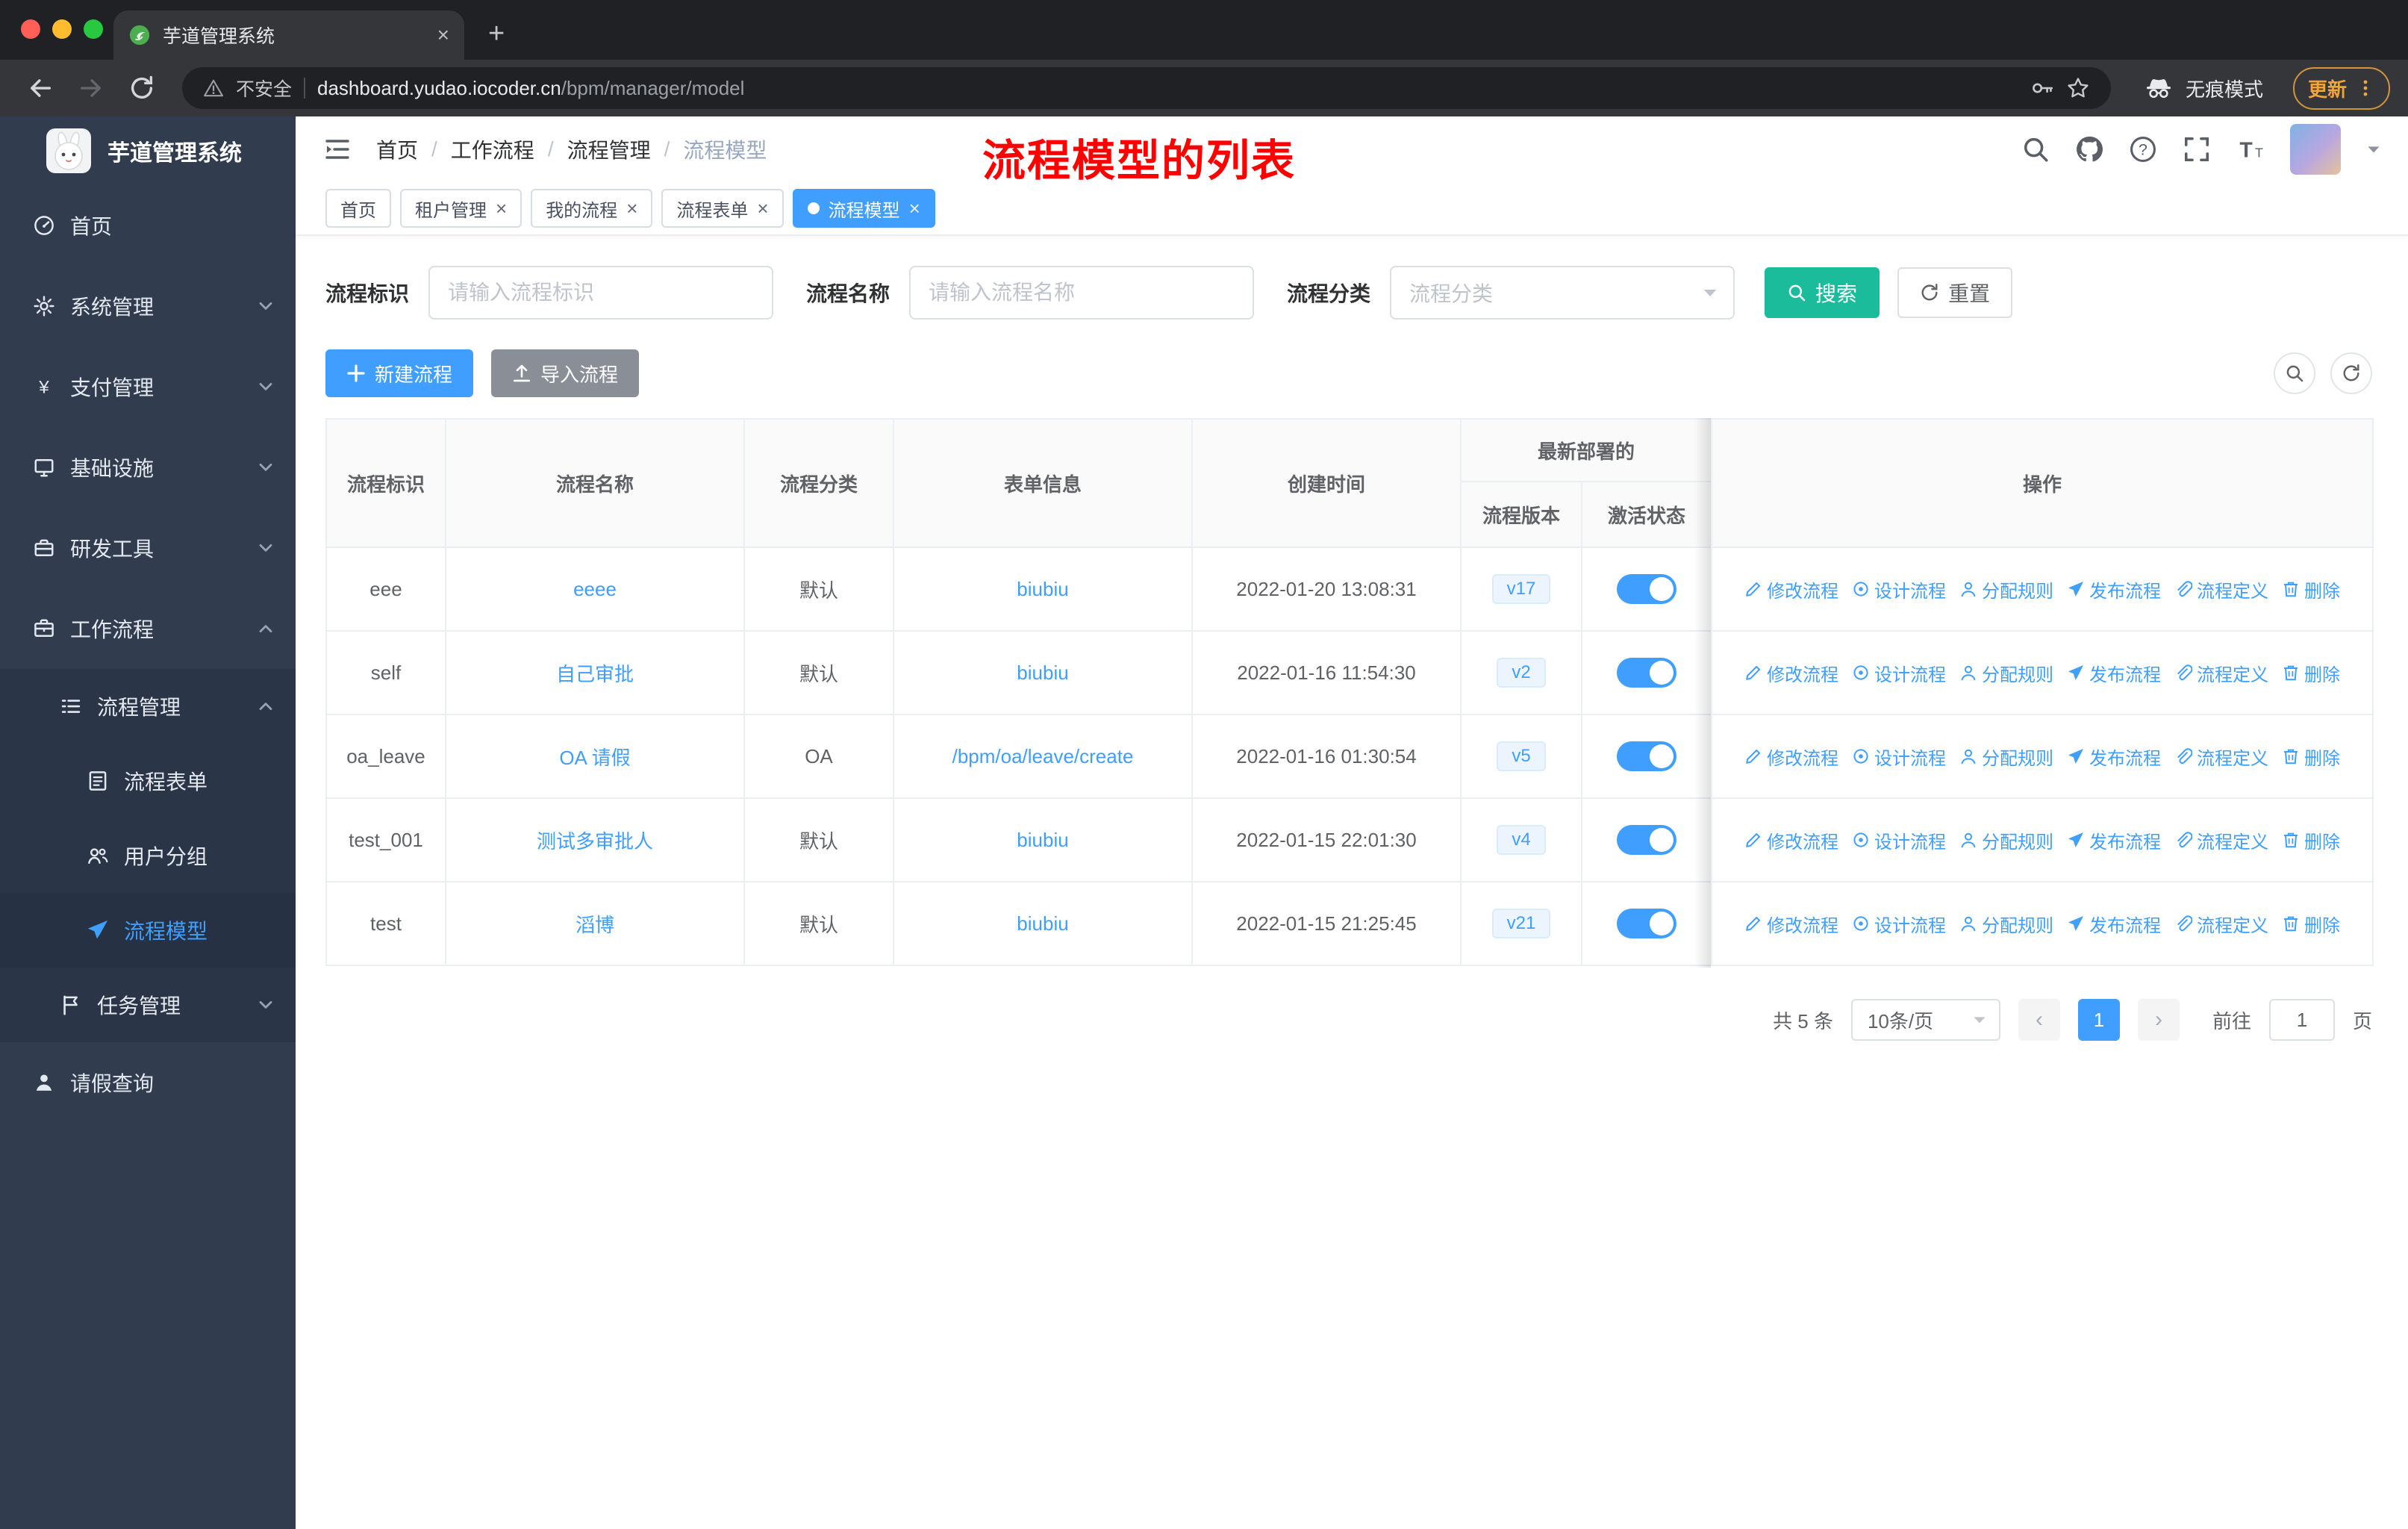 The height and width of the screenshot is (1529, 2408). What do you see at coordinates (2039, 1020) in the screenshot?
I see `prev-page-button: ‹` at bounding box center [2039, 1020].